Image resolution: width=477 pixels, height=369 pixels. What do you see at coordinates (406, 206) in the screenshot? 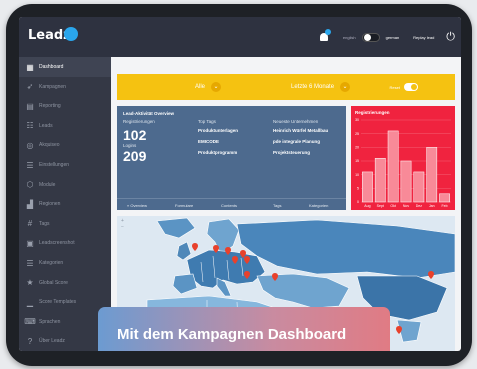
I see `x-tick-label: Nov` at bounding box center [406, 206].